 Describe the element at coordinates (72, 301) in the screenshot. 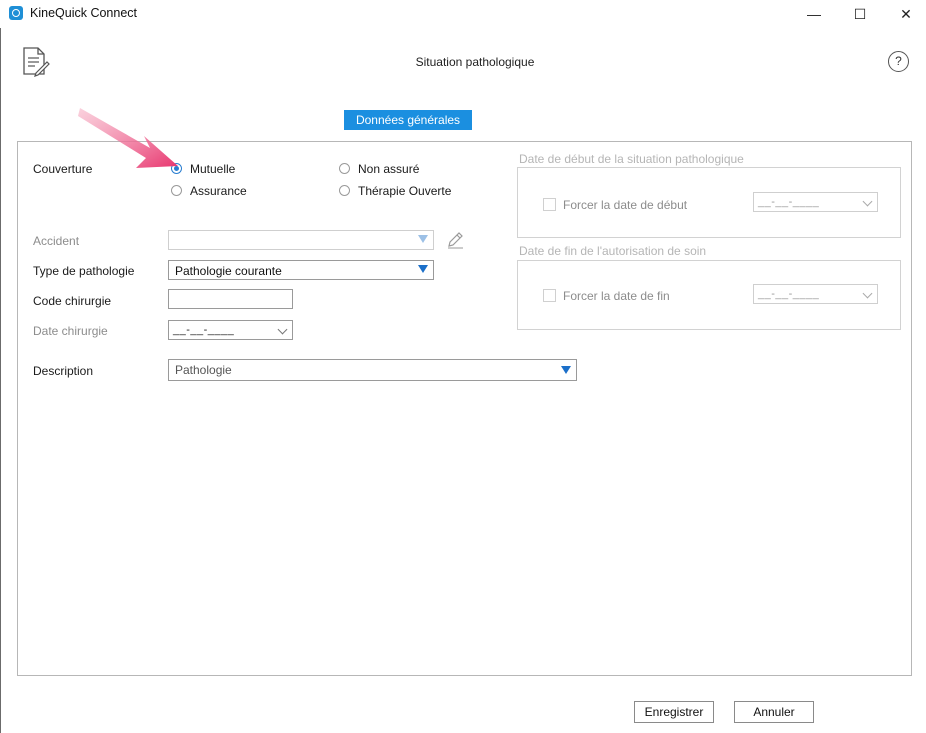

I see `code-chirurgie-label: Code chirurgie` at that location.